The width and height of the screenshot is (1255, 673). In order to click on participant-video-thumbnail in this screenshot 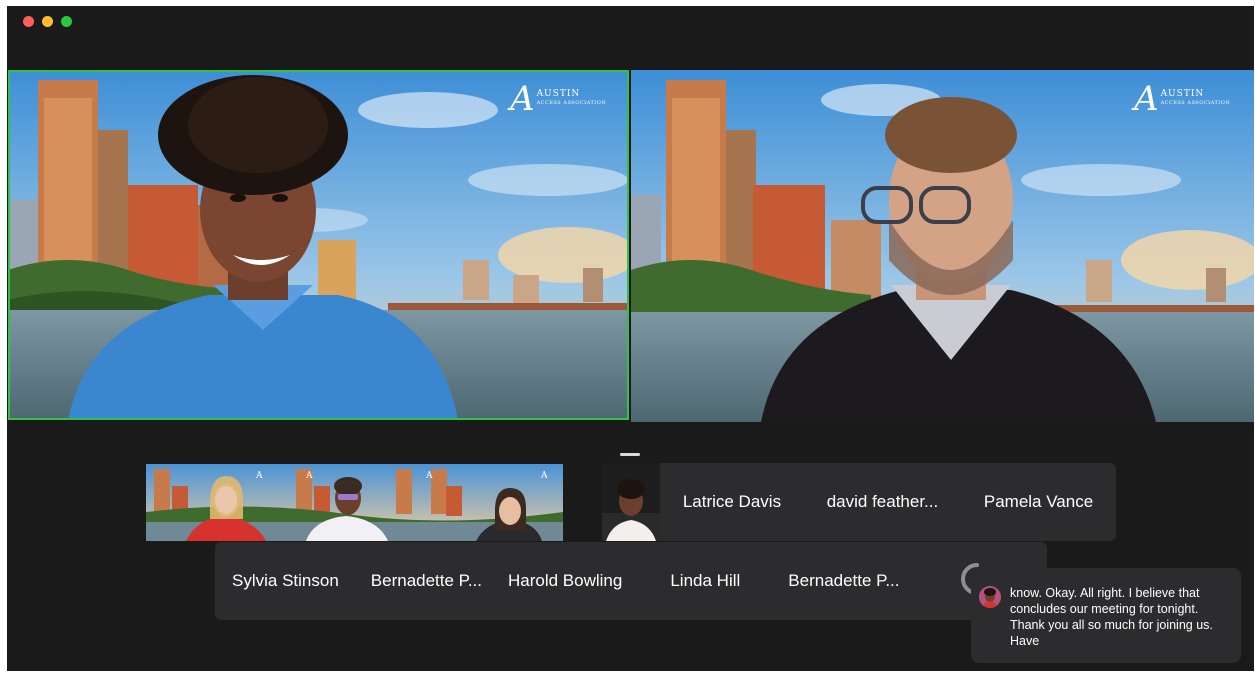, I will do `click(631, 502)`.